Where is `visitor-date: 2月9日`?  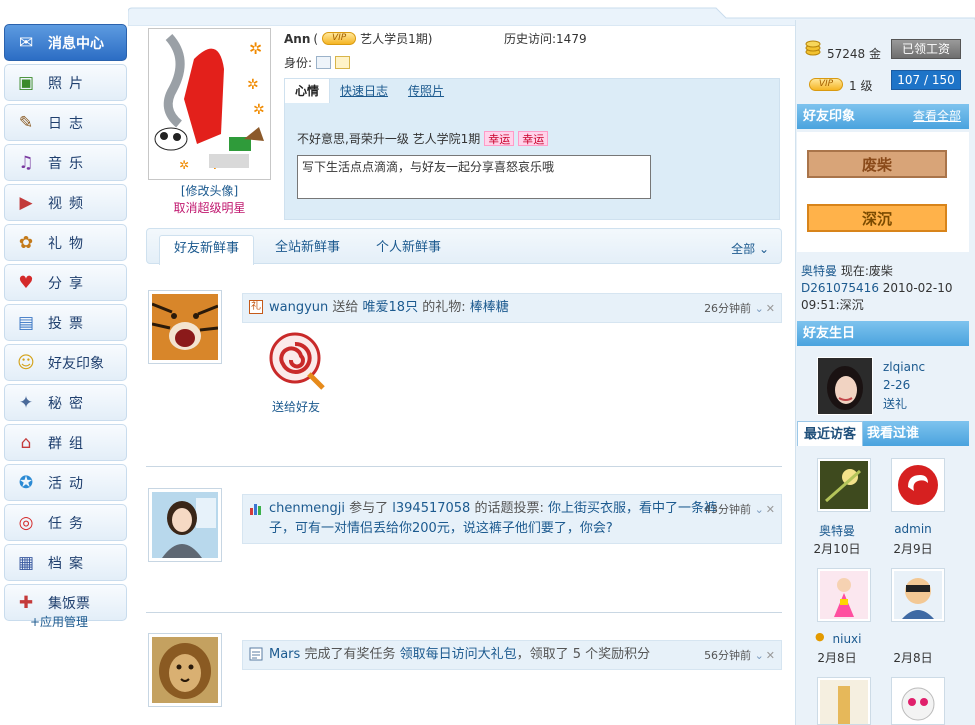
visitor-date: 2月9日 is located at coordinates (913, 549).